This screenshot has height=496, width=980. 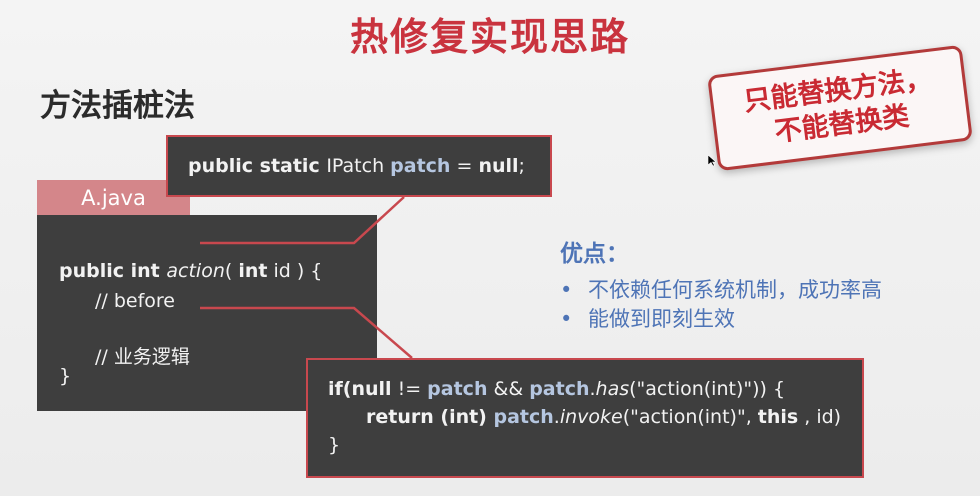 What do you see at coordinates (521, 166) in the screenshot?
I see `code-token: ;` at bounding box center [521, 166].